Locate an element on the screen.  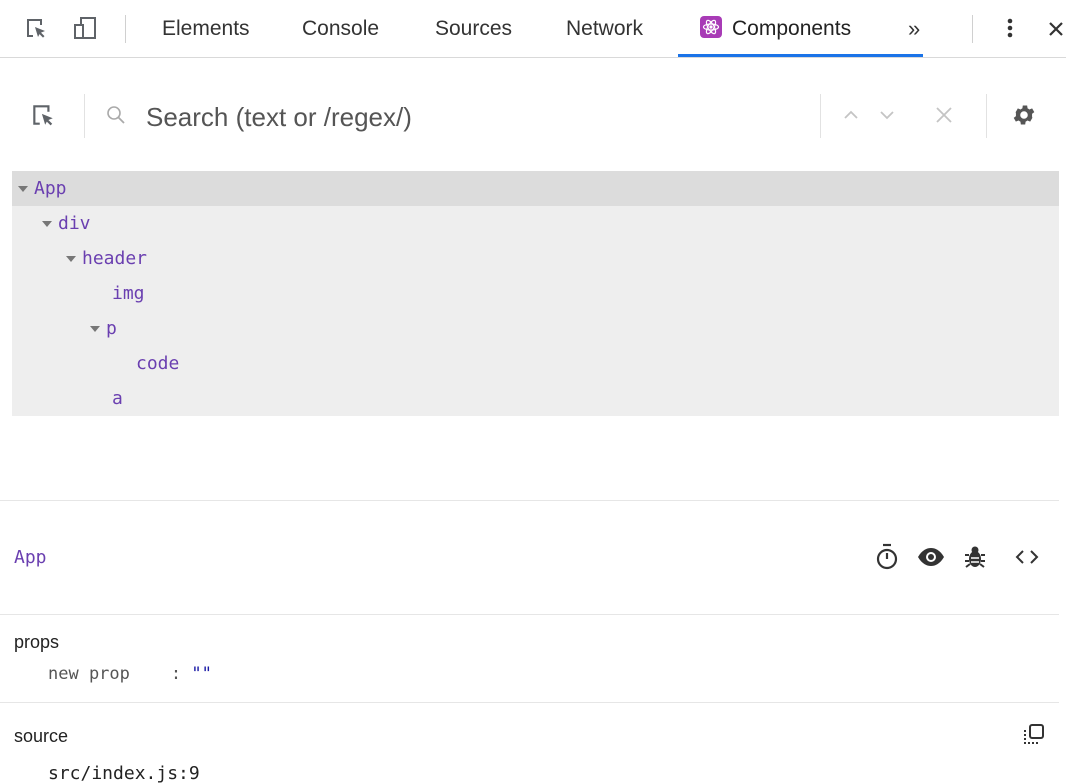
source-section-title: source is located at coordinates (41, 736).